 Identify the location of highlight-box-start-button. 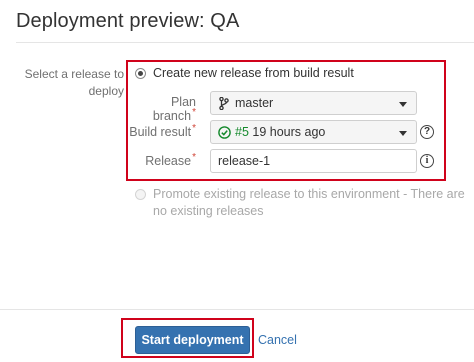
(187, 338).